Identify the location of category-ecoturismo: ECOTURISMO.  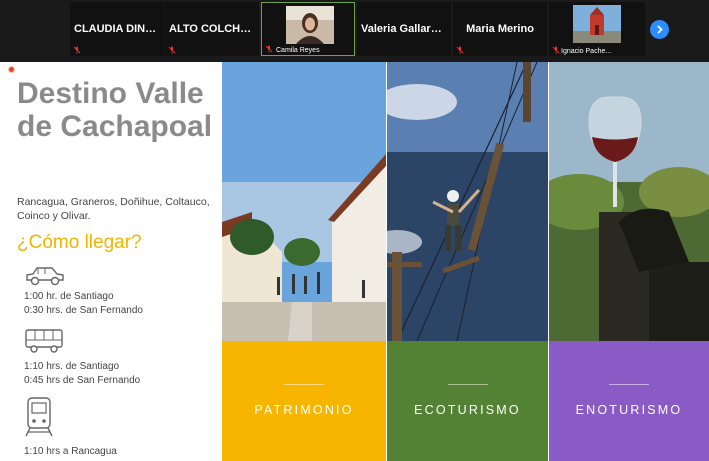
(467, 401).